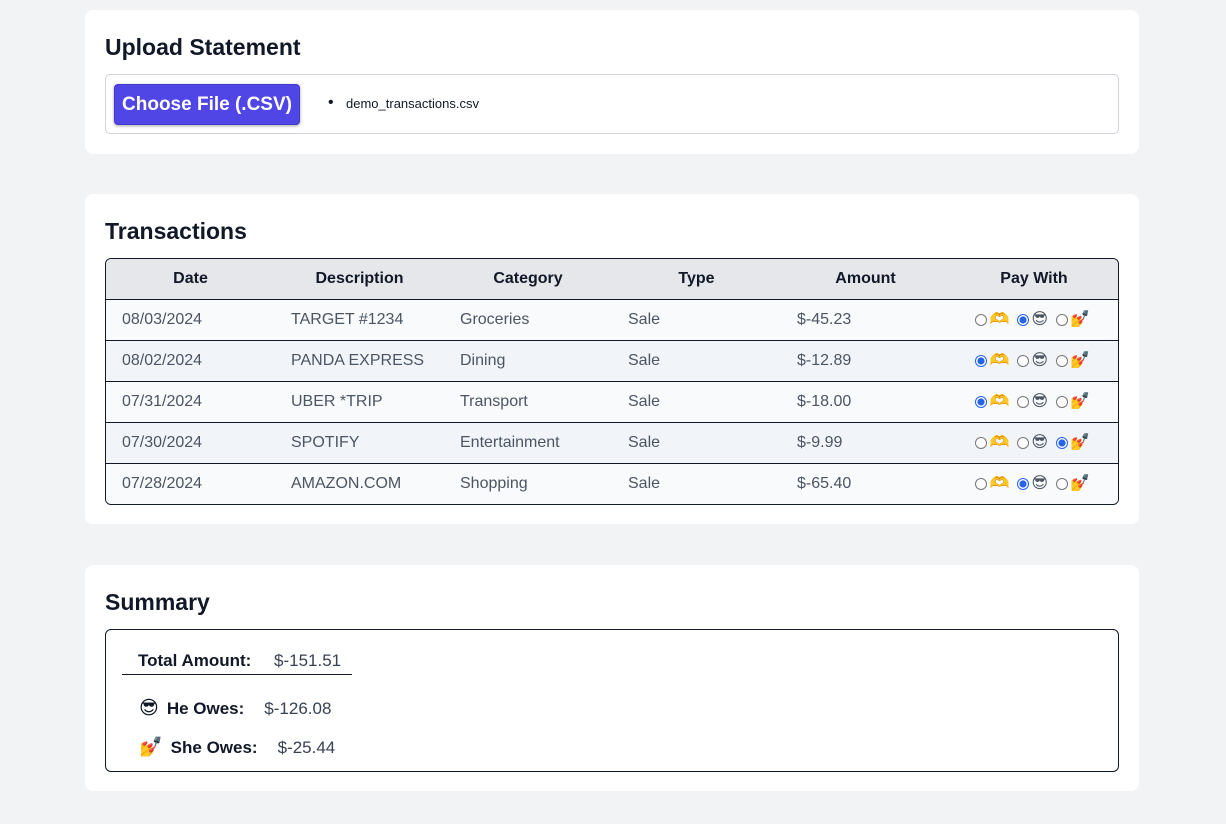 This screenshot has height=824, width=1226. I want to click on cell-amount: $-9.99, so click(865, 443).